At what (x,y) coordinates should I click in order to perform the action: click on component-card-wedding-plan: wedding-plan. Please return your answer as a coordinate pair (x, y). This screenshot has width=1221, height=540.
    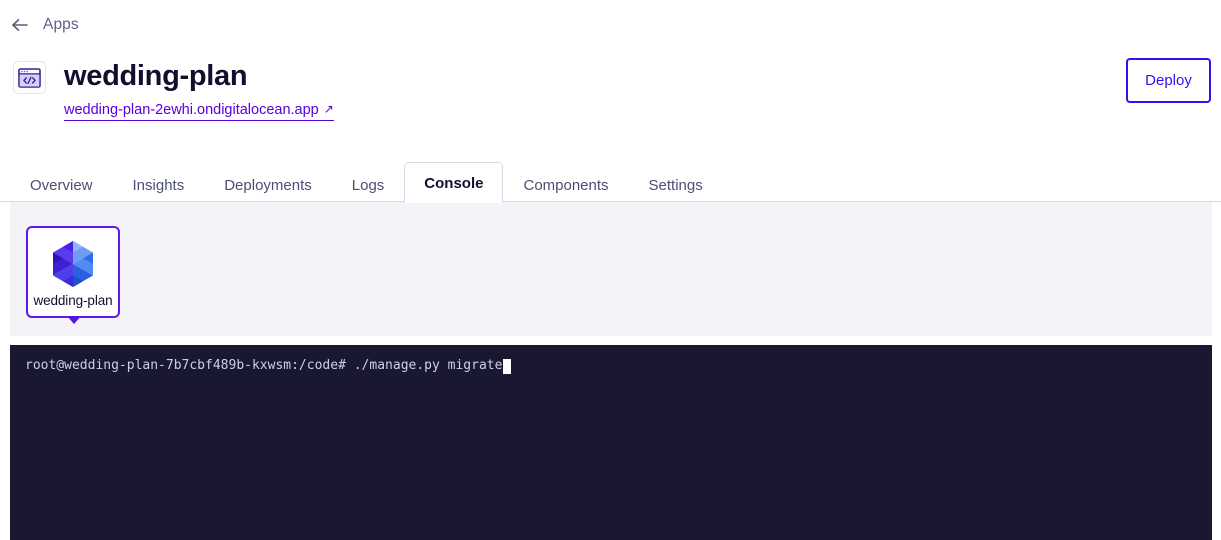
    Looking at the image, I should click on (73, 272).